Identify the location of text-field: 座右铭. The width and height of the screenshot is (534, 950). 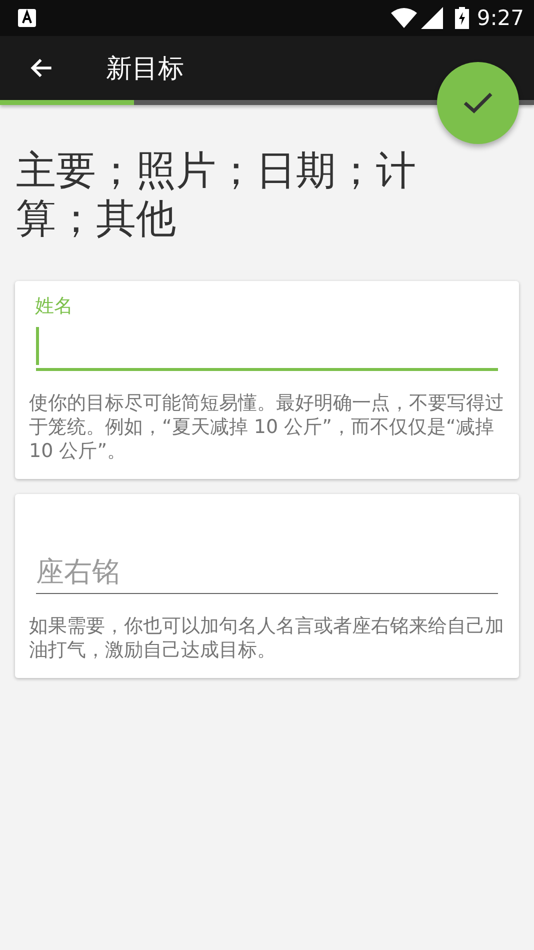
(267, 572).